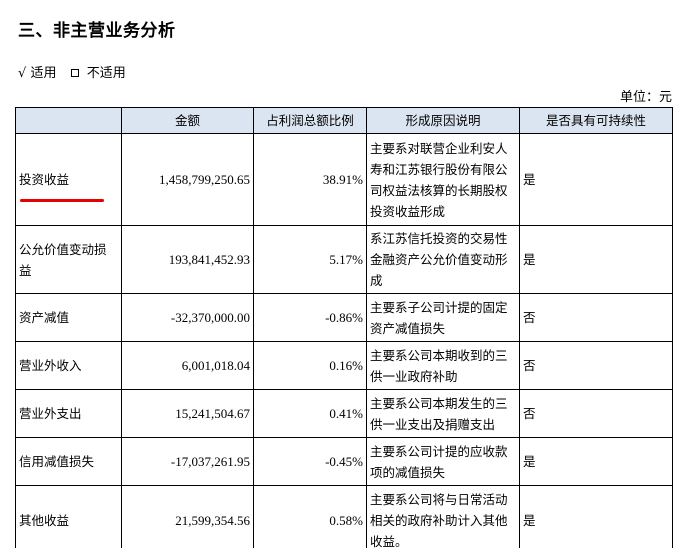 The height and width of the screenshot is (548, 678). What do you see at coordinates (68, 179) in the screenshot?
I see `row-label: 投资收益` at bounding box center [68, 179].